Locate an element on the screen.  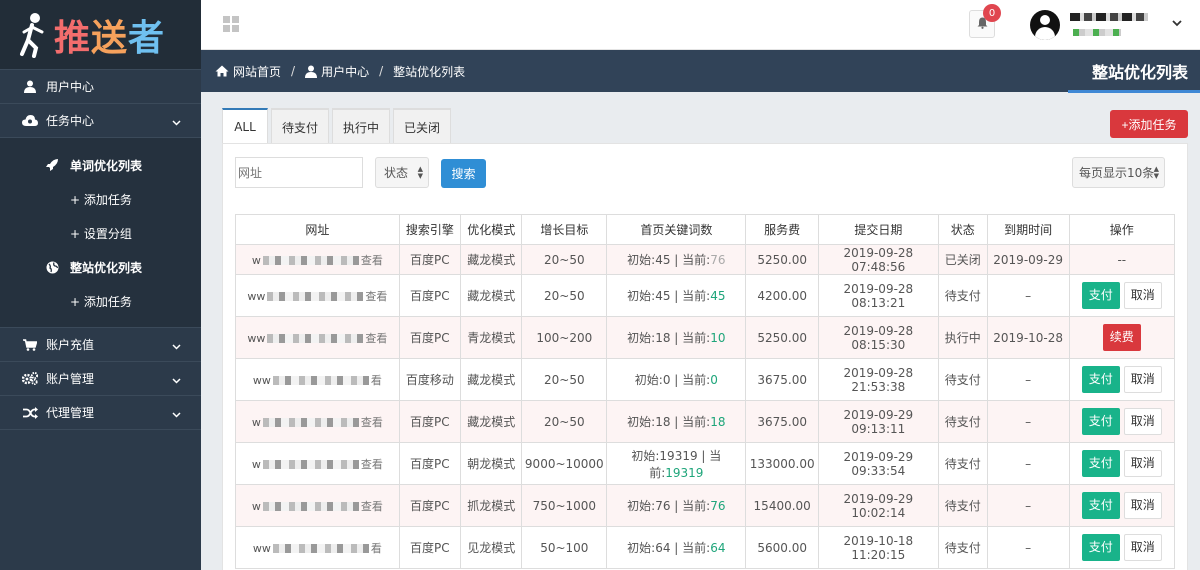
keyword-current: 10 is located at coordinates (718, 338).